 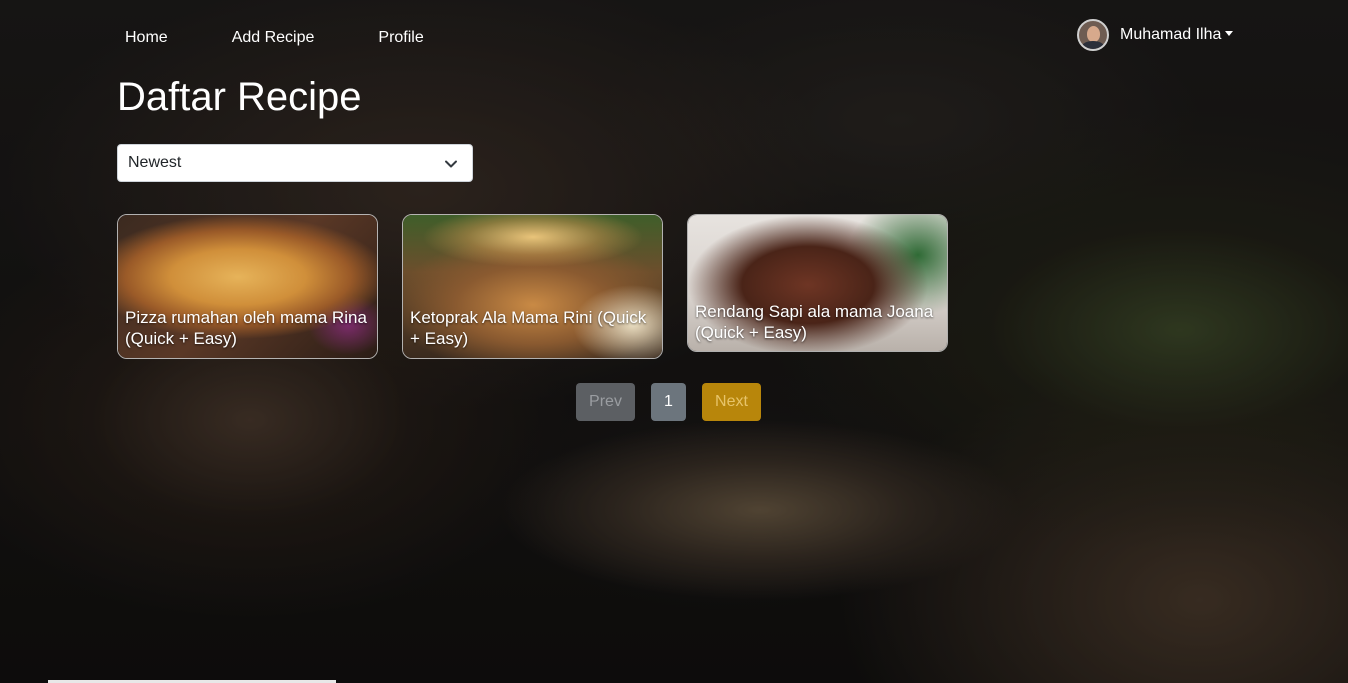 What do you see at coordinates (400, 38) in the screenshot?
I see `nav-profile-link: Profile` at bounding box center [400, 38].